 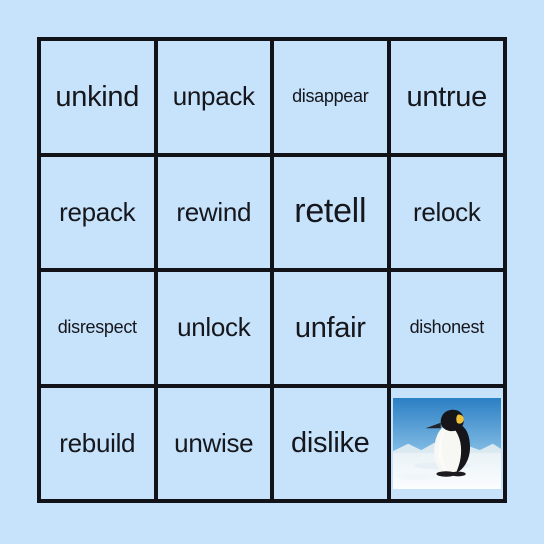 I want to click on bingo-cell-word: unfair, so click(x=330, y=327).